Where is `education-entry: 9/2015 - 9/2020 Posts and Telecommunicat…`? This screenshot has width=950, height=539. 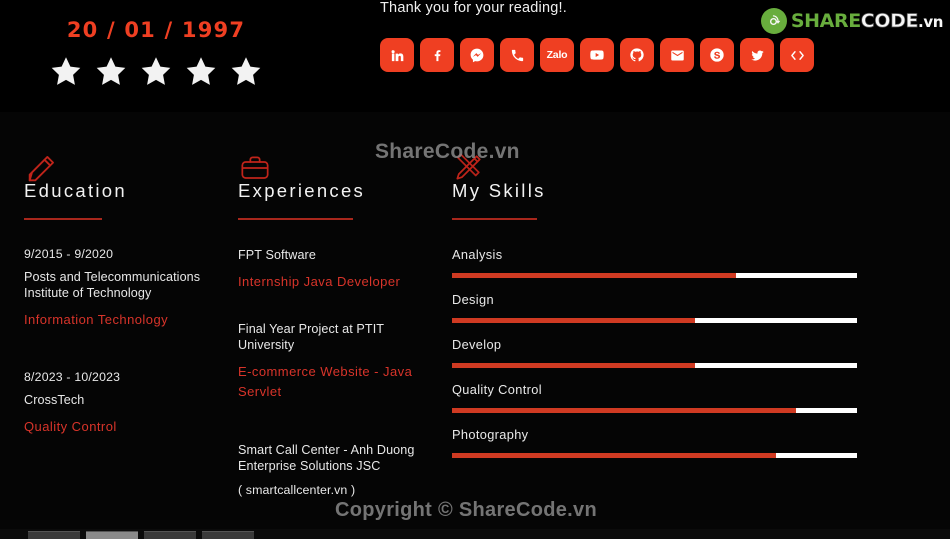
education-entry: 9/2015 - 9/2020 Posts and Telecommunicat… is located at coordinates (124, 288).